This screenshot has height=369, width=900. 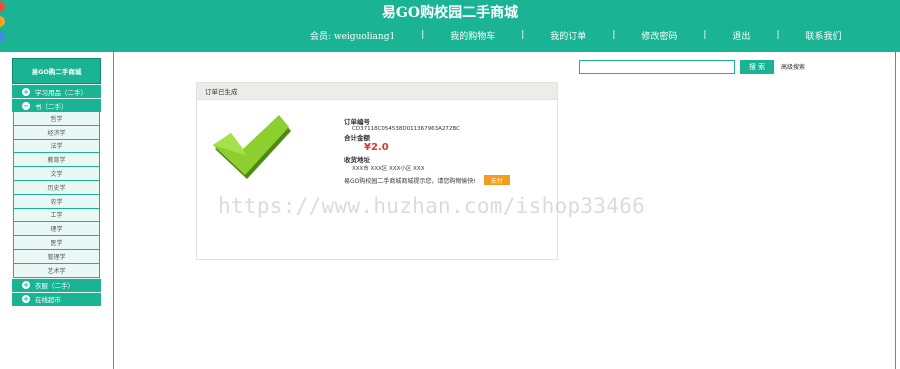 I want to click on category-label: 学习用品（二手）, so click(x=61, y=92).